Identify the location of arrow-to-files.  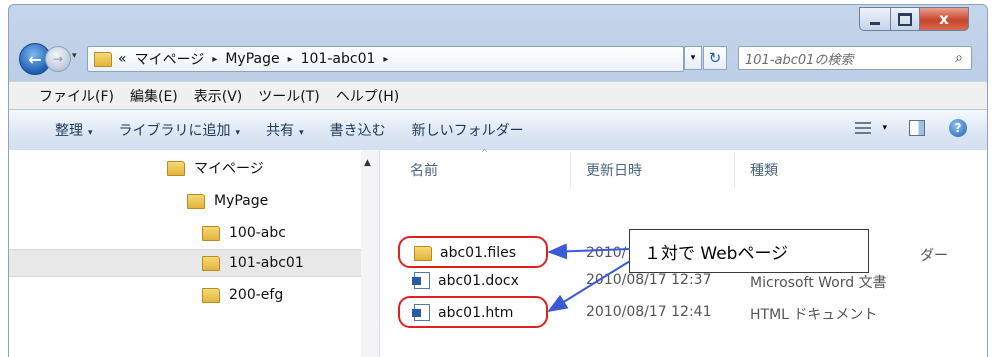
(589, 251).